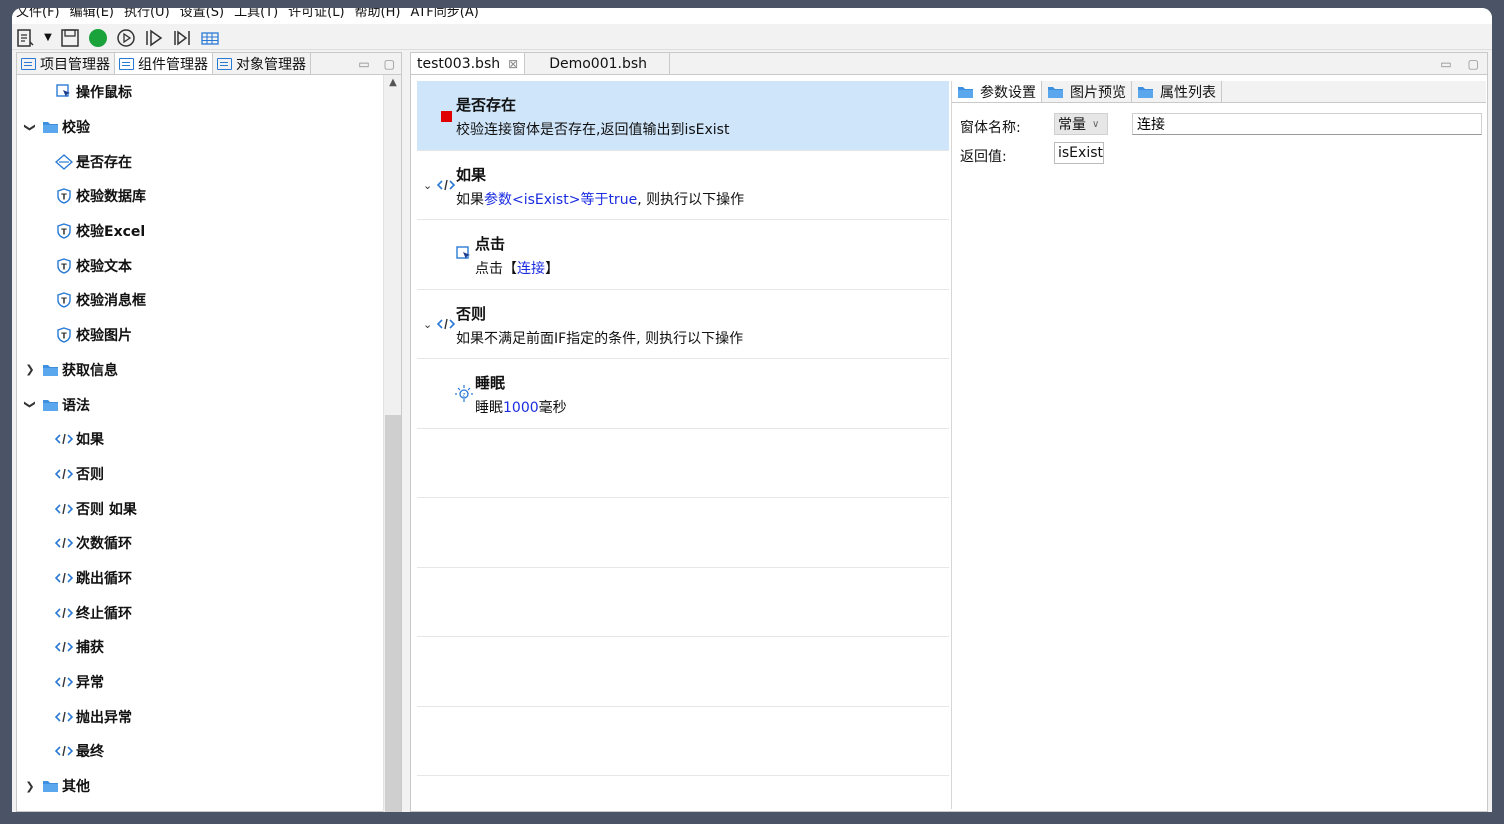 This screenshot has width=1504, height=824. What do you see at coordinates (92, 16) in the screenshot?
I see `menu-item: 编辑(E)` at bounding box center [92, 16].